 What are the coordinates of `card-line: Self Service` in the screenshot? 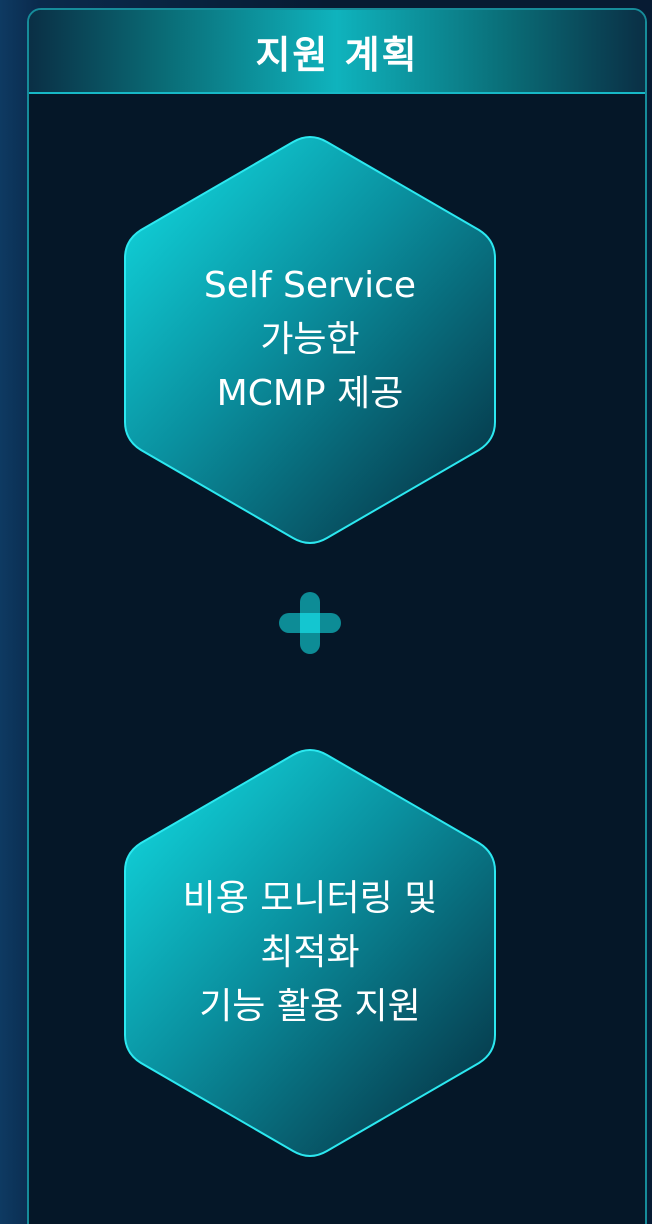 It's located at (310, 285).